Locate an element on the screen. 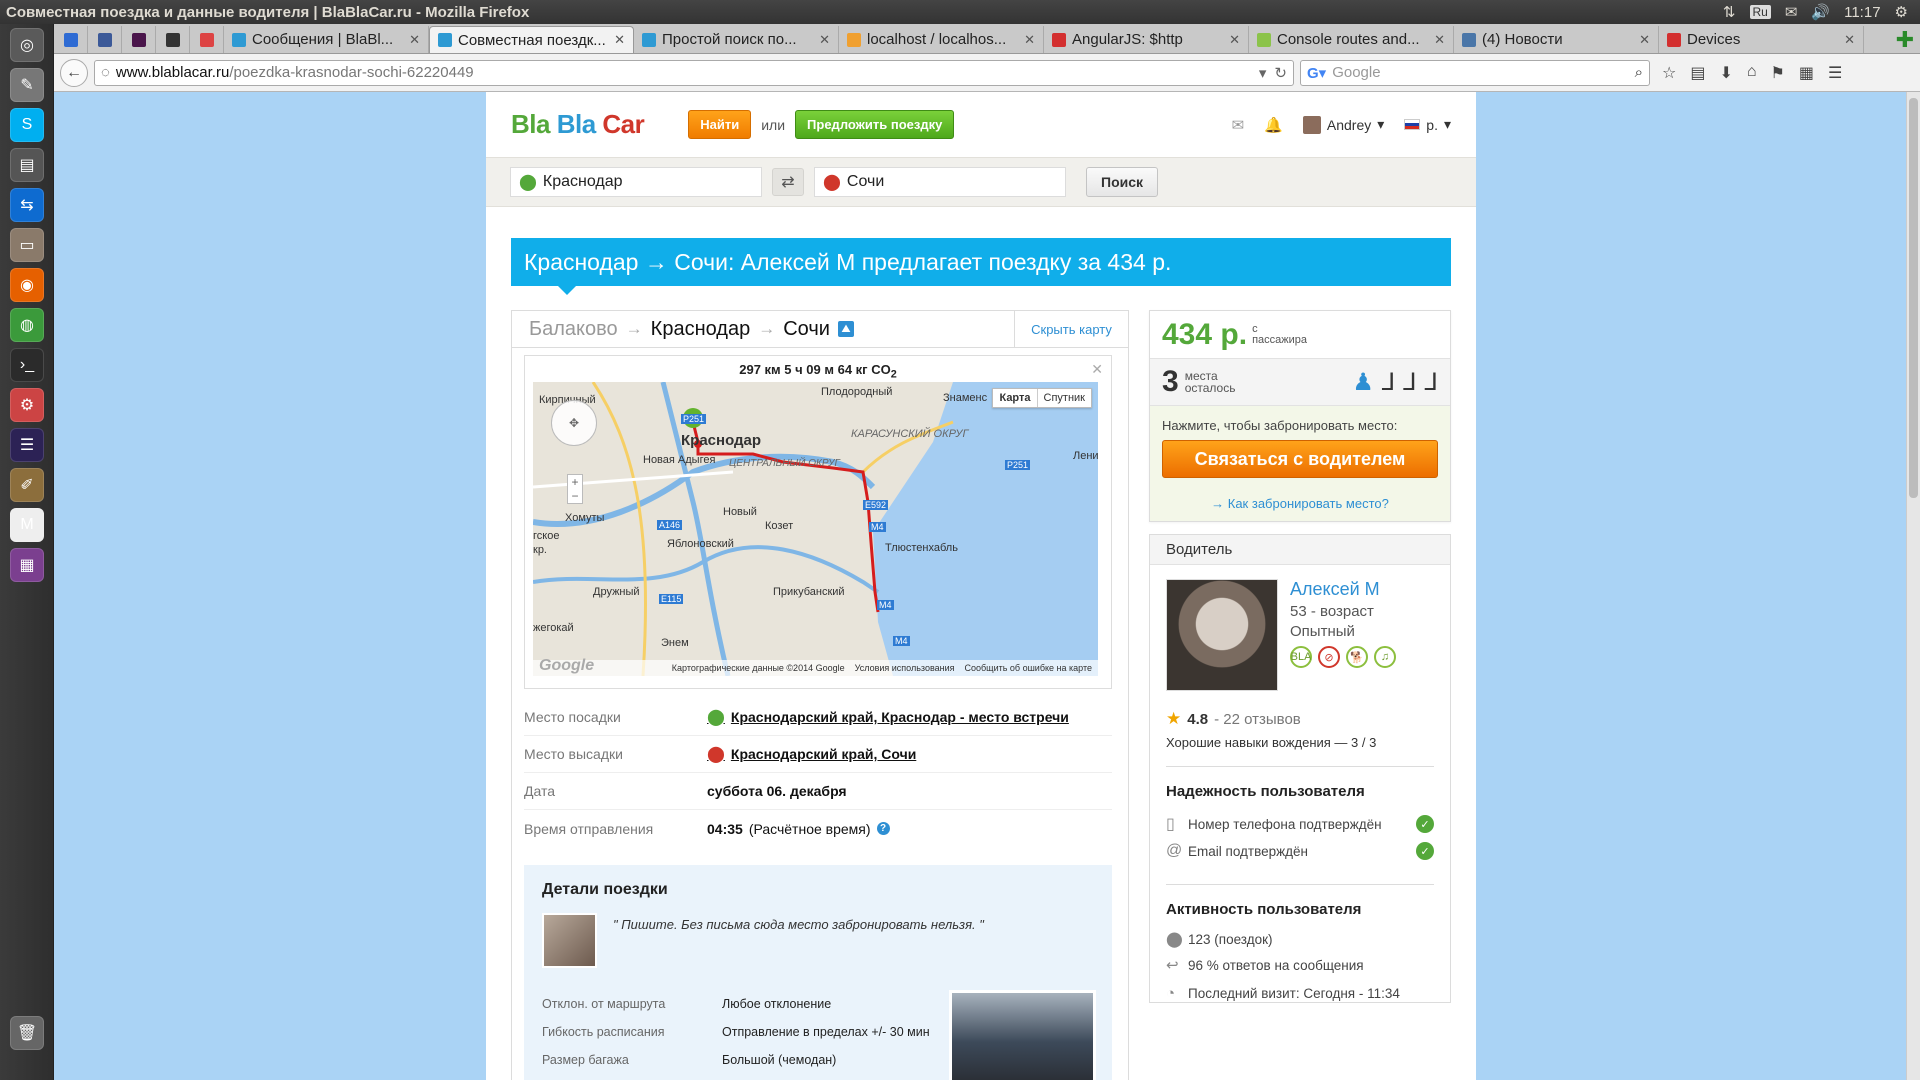 The height and width of the screenshot is (1080, 1920). trash-icon: 🗑 is located at coordinates (27, 1033).